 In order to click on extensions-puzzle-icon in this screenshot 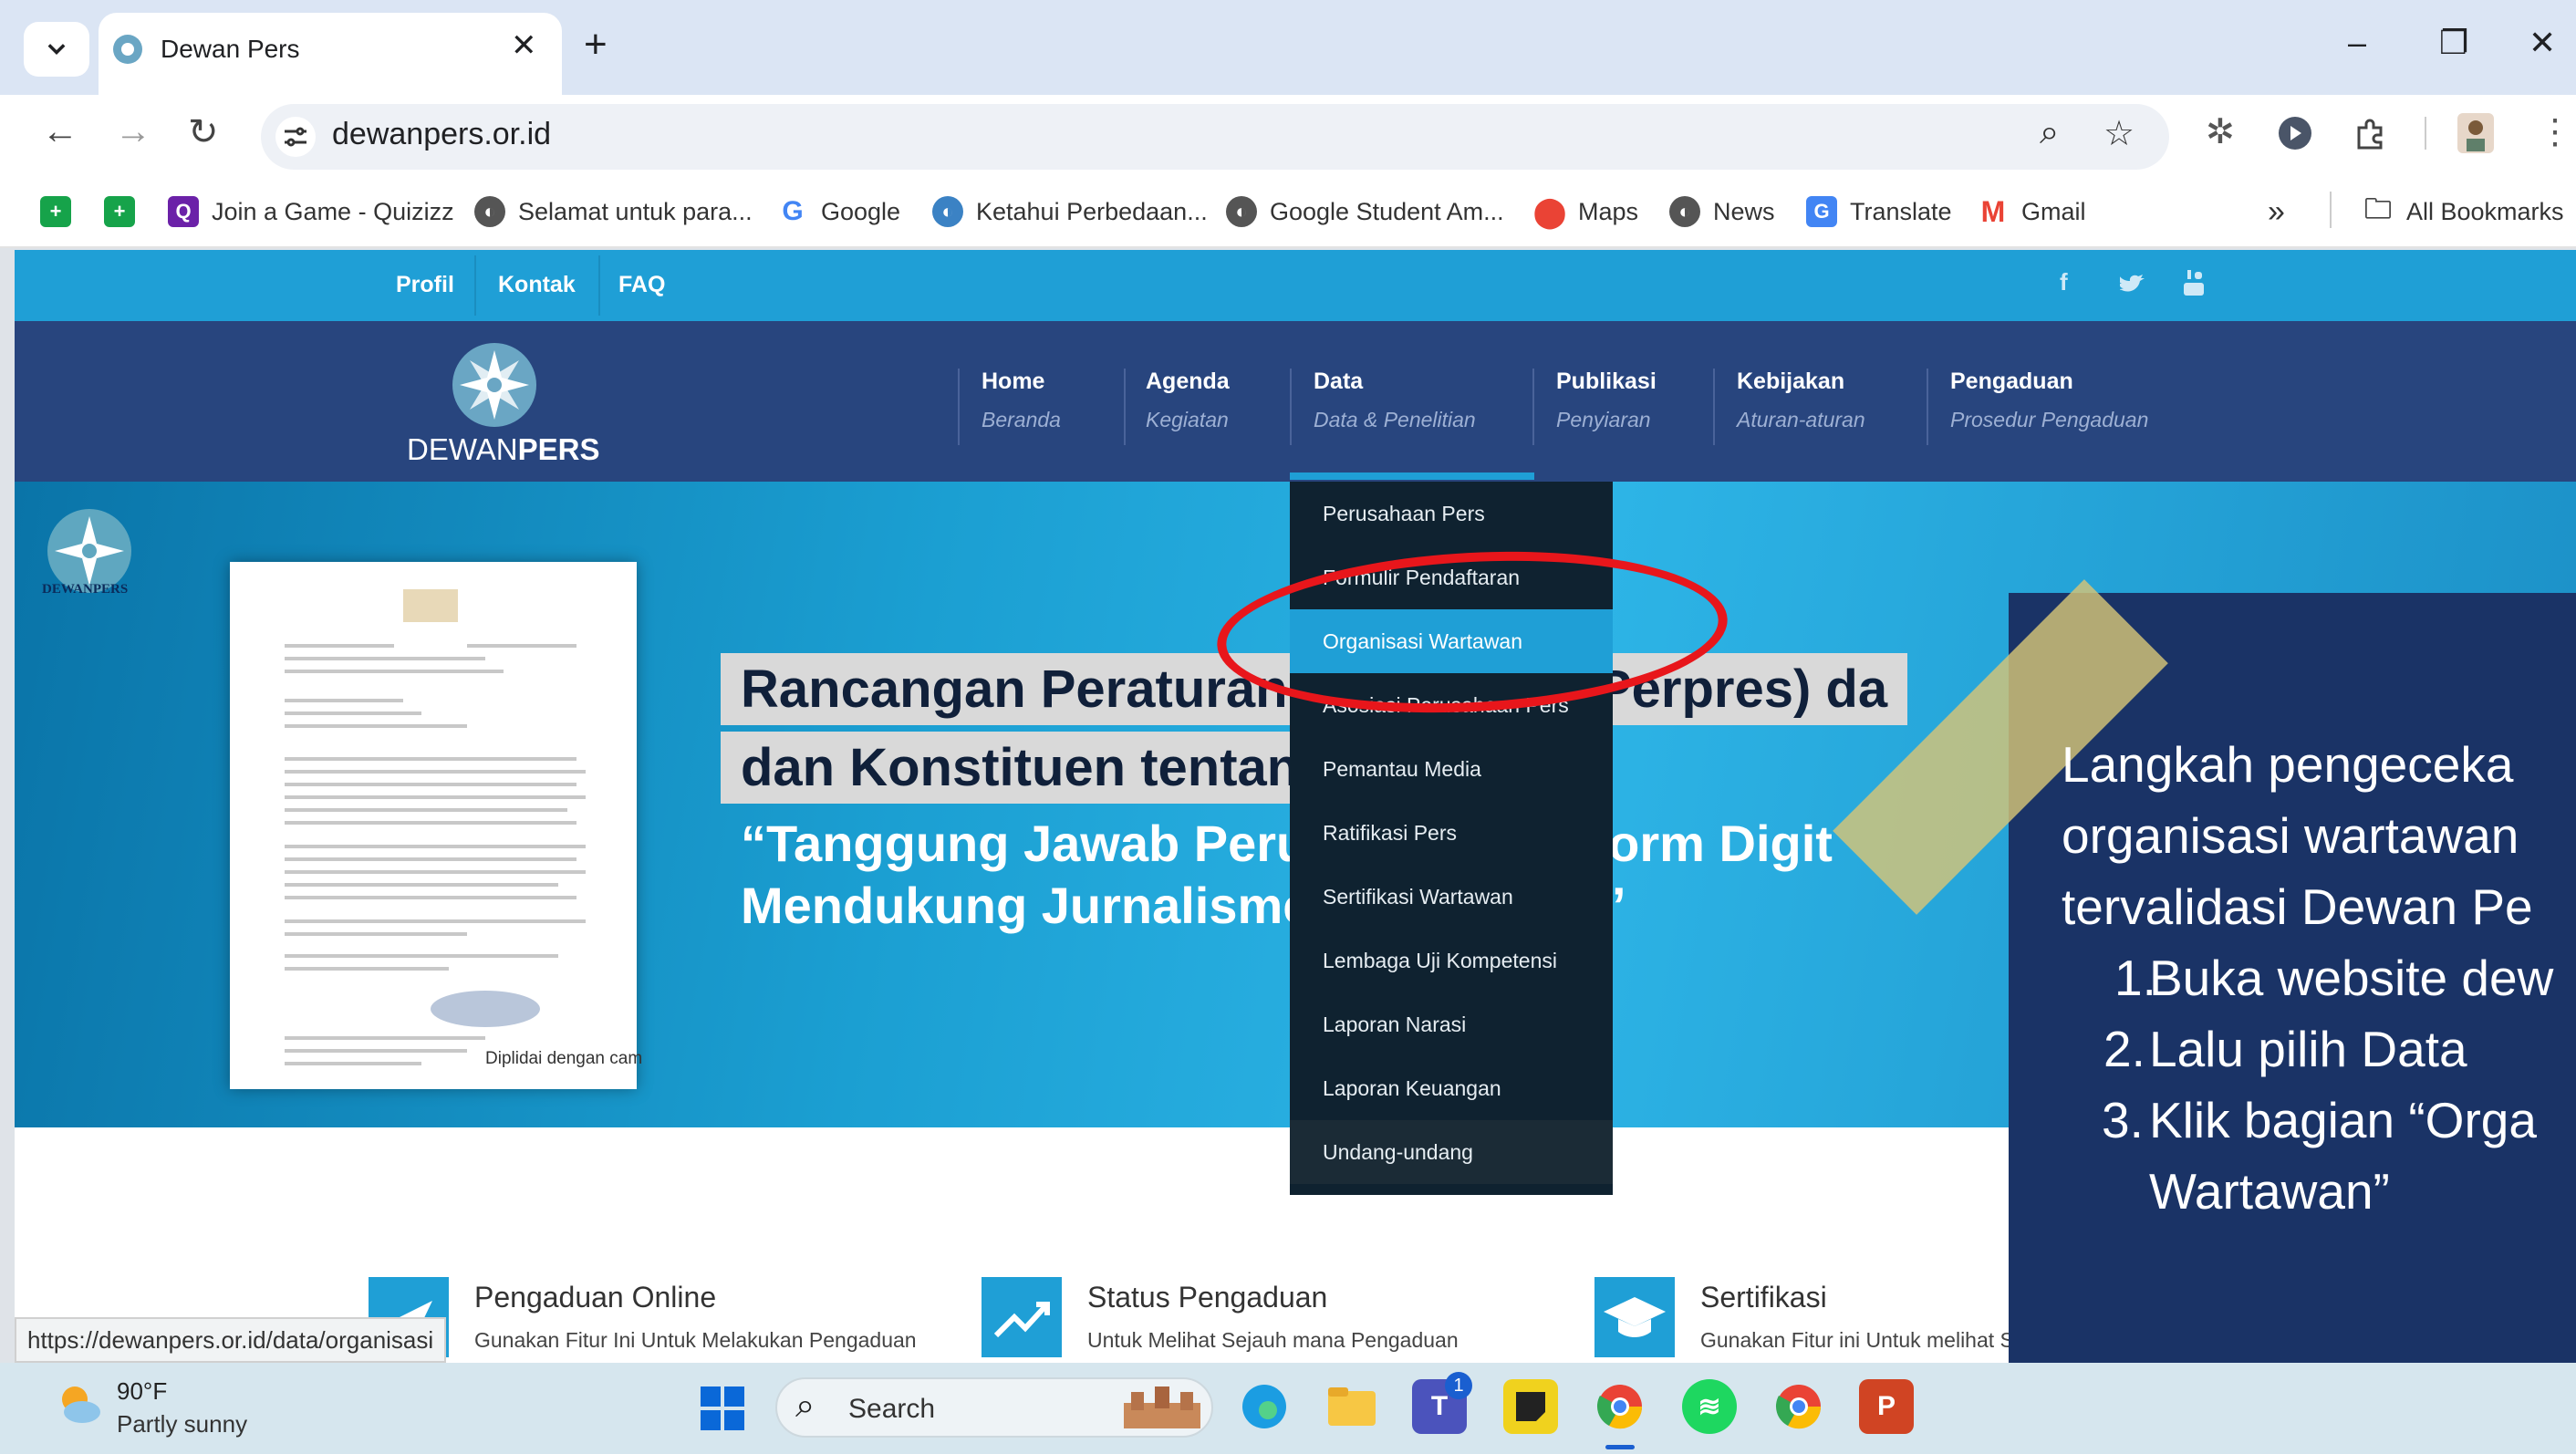, I will do `click(2370, 133)`.